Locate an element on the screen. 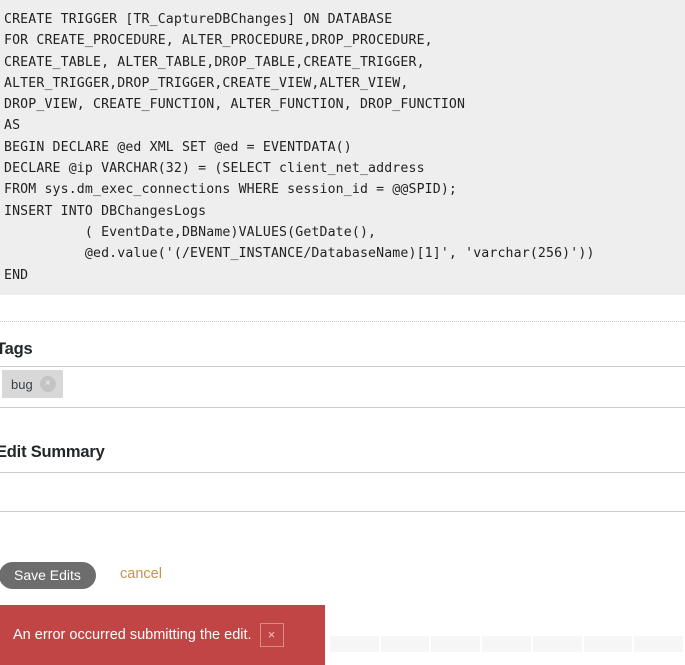  cancel-link: cancel is located at coordinates (141, 574).